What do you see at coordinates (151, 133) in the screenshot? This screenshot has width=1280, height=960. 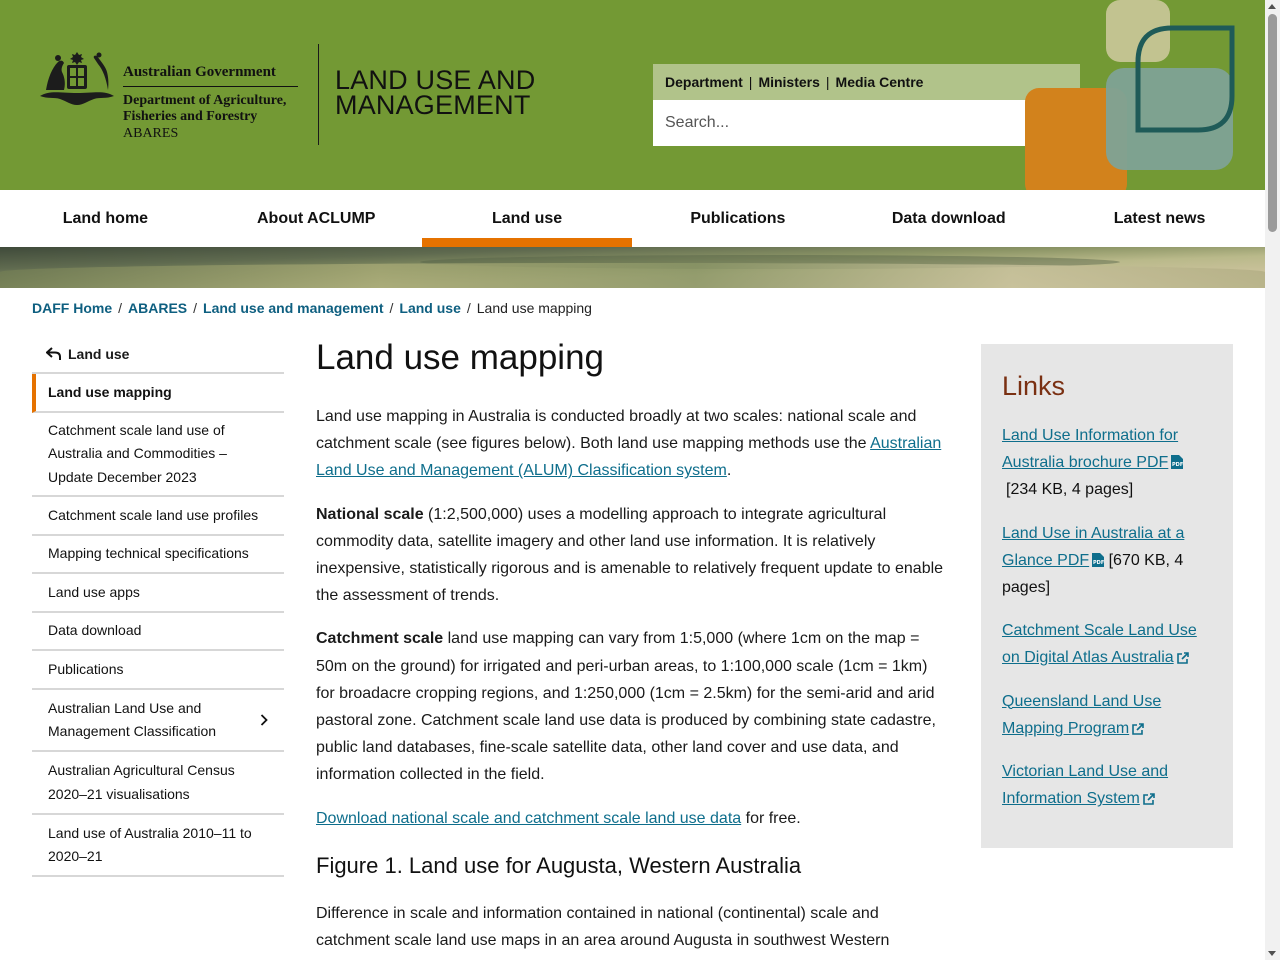 I see `abares-label: ABARES` at bounding box center [151, 133].